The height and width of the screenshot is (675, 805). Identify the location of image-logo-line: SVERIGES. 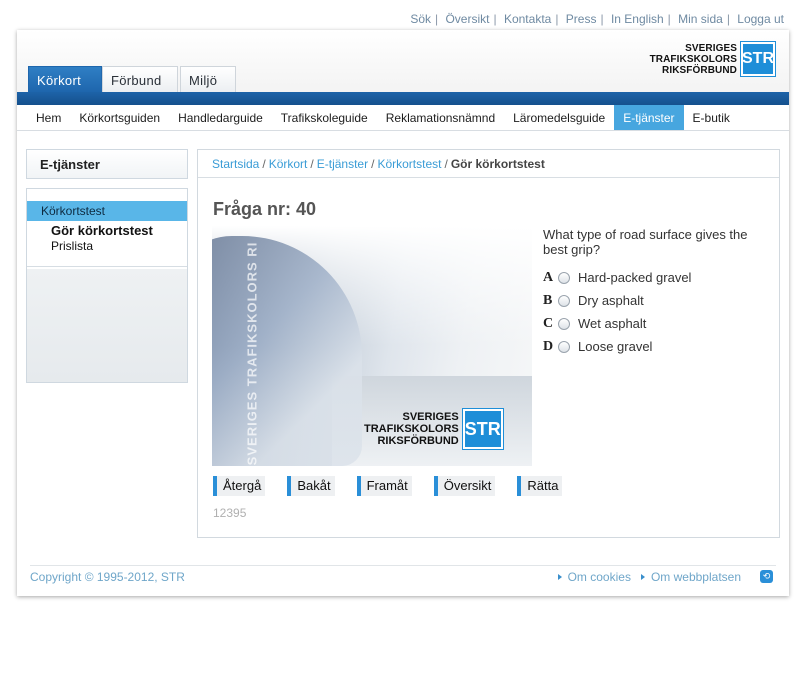
(430, 417).